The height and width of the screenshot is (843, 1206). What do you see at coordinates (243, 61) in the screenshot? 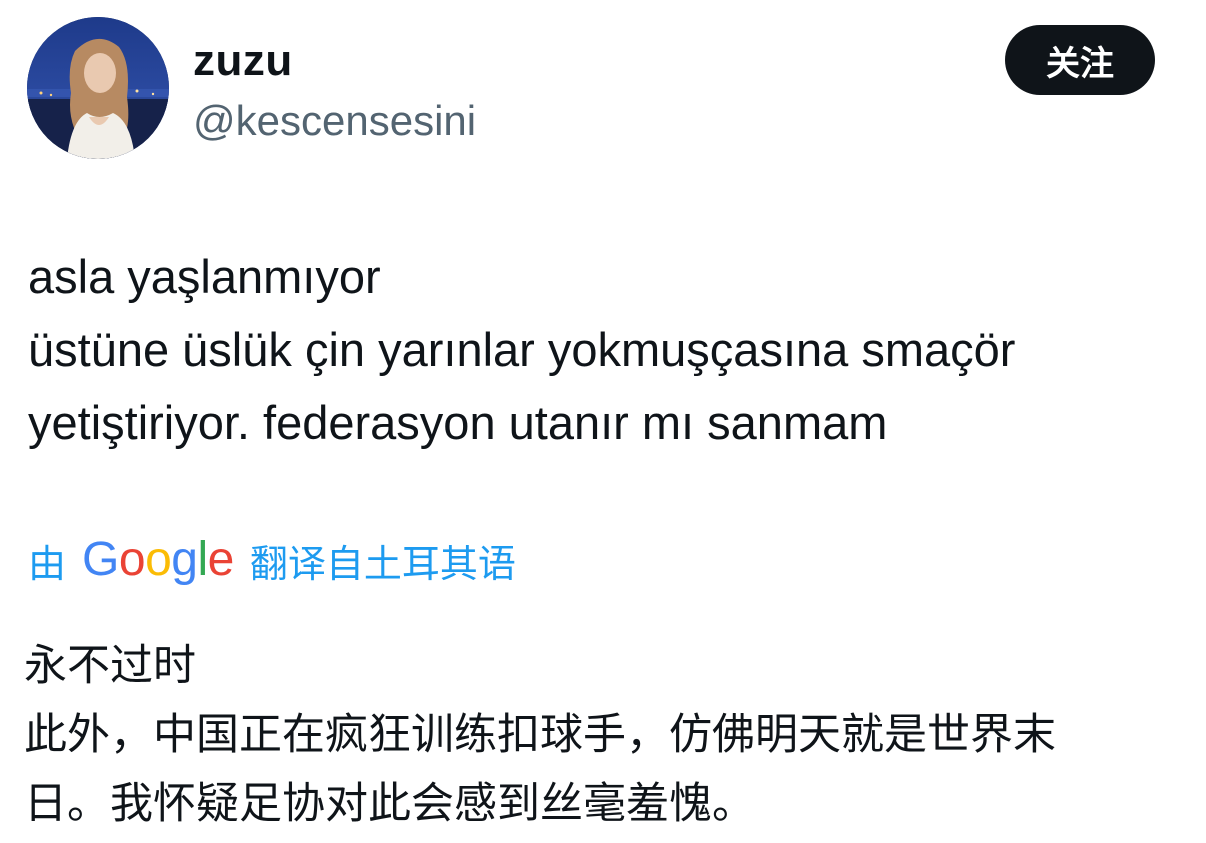
I see `display-name: zuzu` at bounding box center [243, 61].